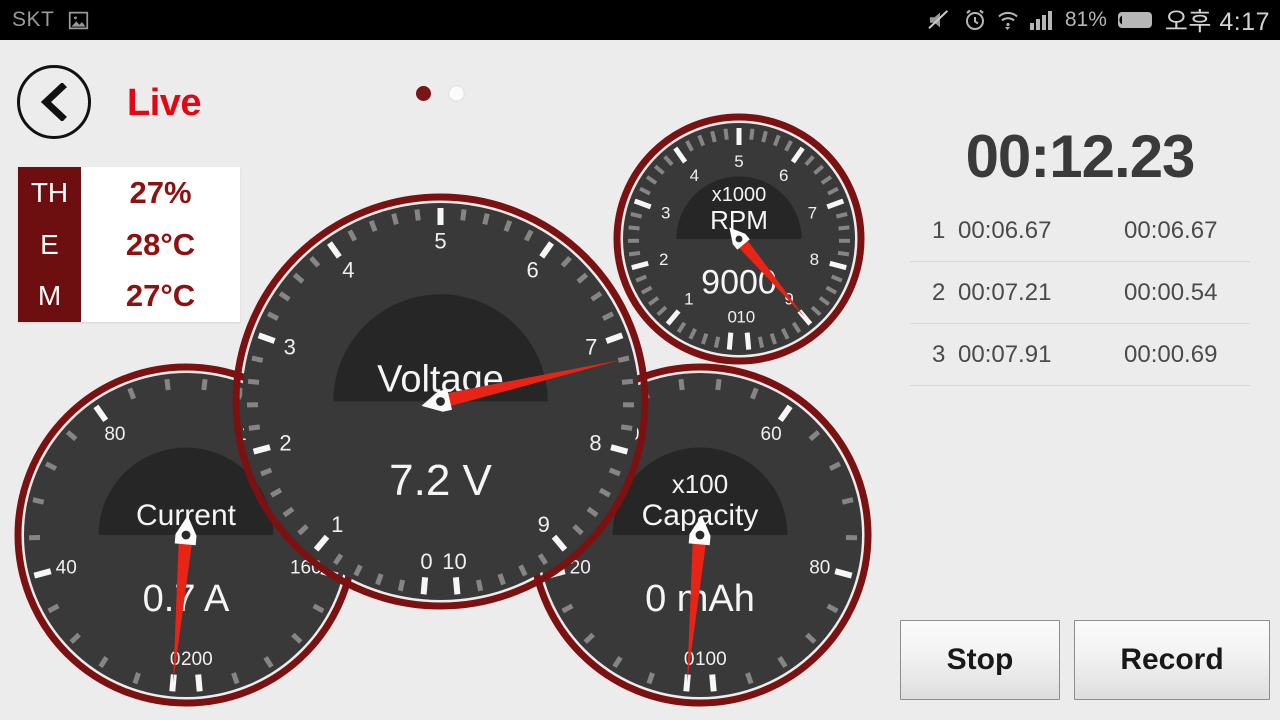 This screenshot has width=1280, height=720. I want to click on lap-split: 00:06.67, so click(1171, 230).